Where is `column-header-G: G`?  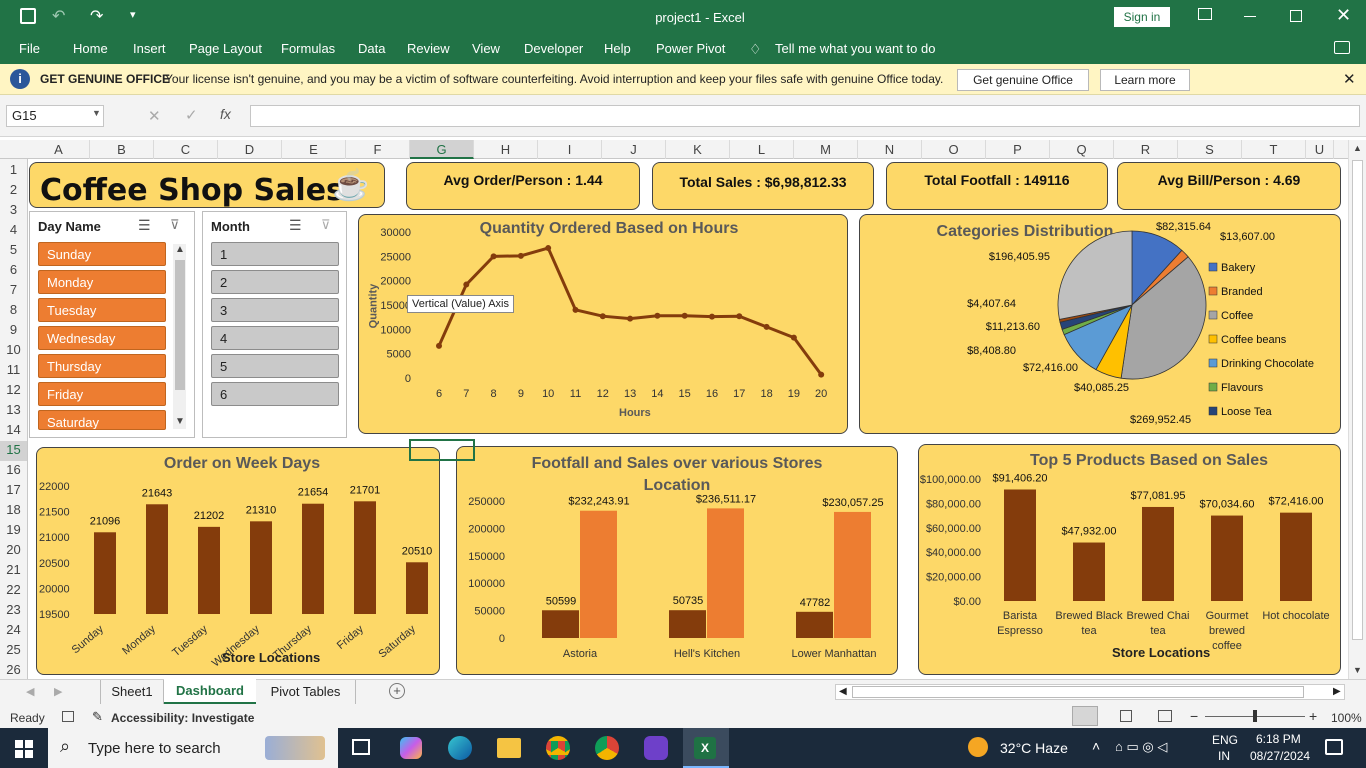
column-header-G: G is located at coordinates (442, 149).